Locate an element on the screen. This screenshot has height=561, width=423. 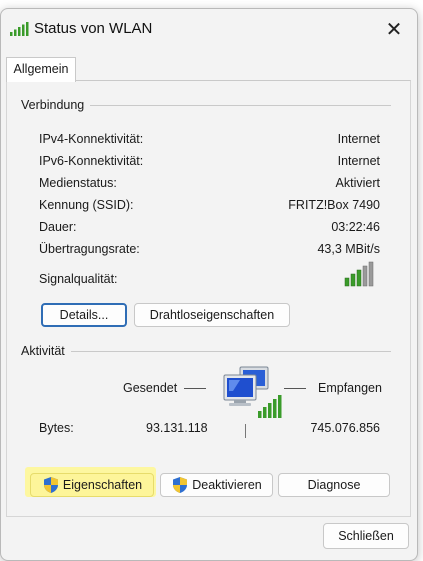
wifi-signal-icon is located at coordinates (19, 29).